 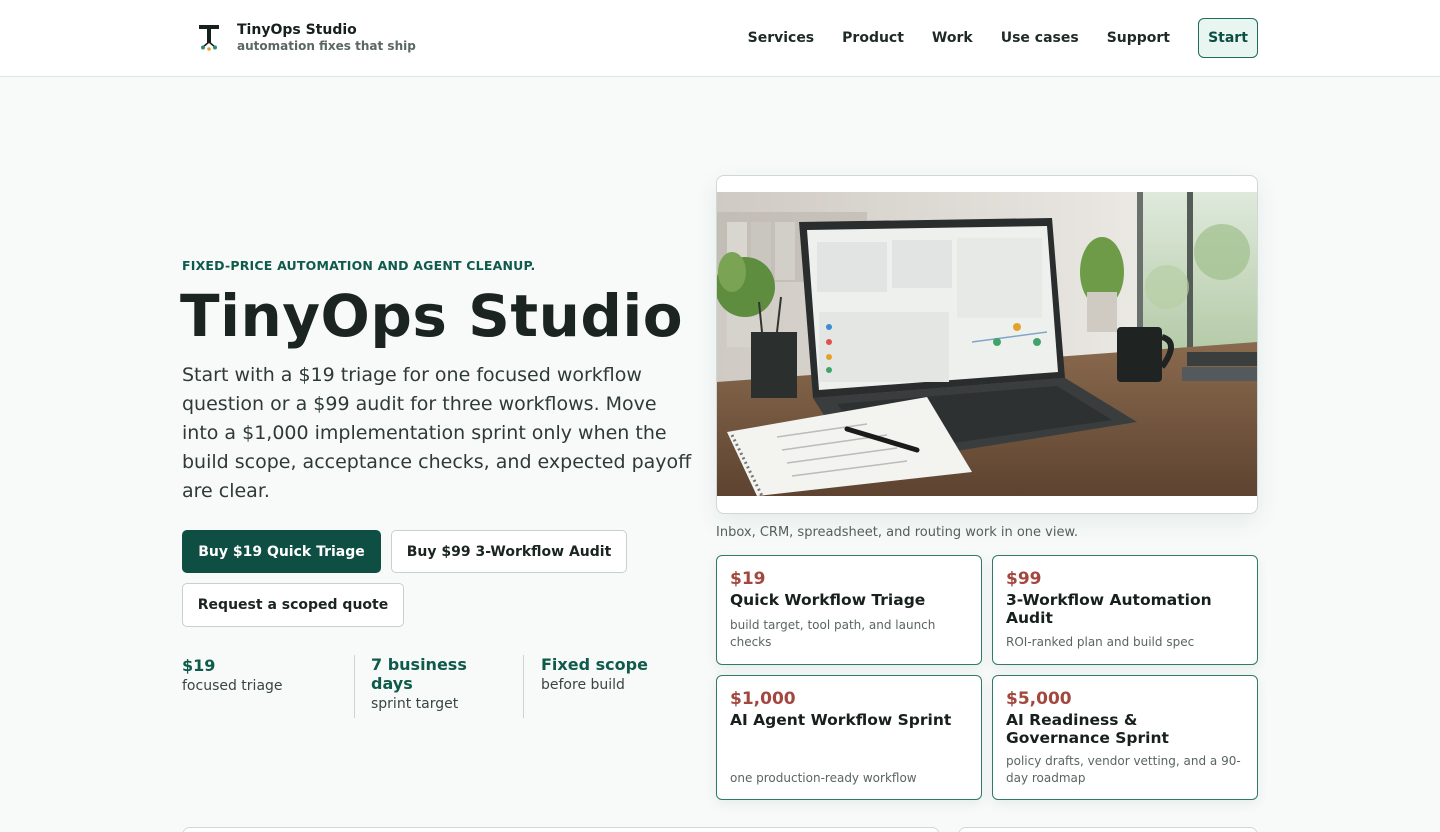 I want to click on stat-label: before build, so click(x=583, y=685).